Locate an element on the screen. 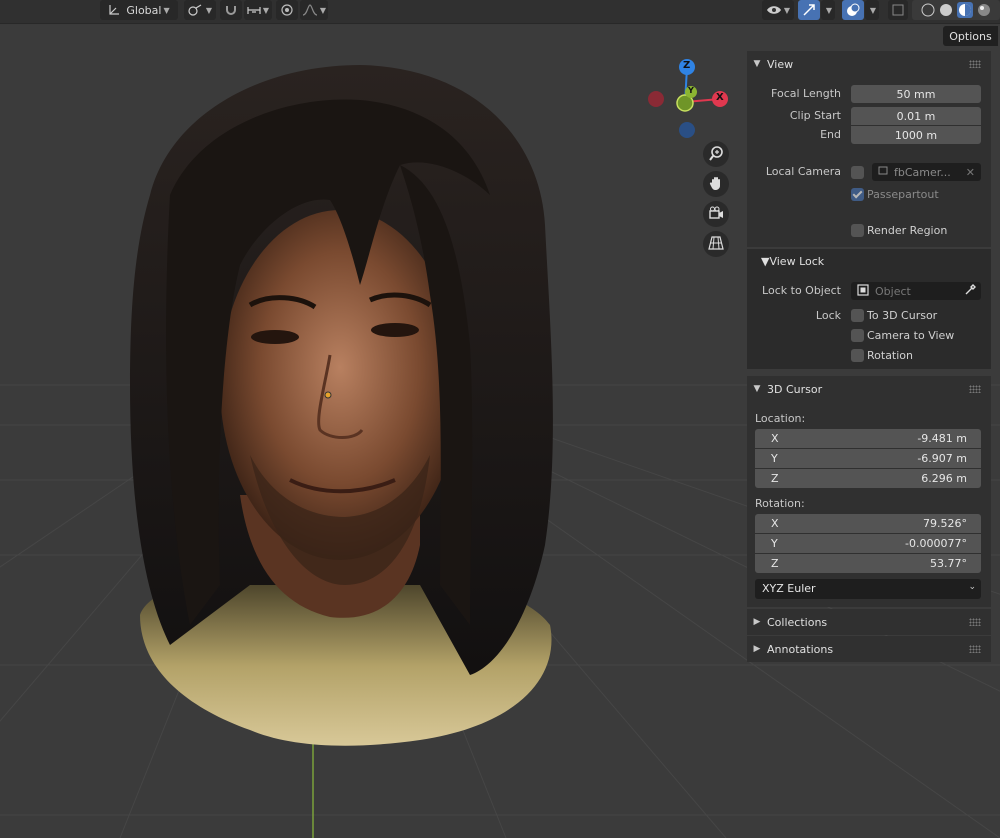  camera-object-icon is located at coordinates (883, 172).